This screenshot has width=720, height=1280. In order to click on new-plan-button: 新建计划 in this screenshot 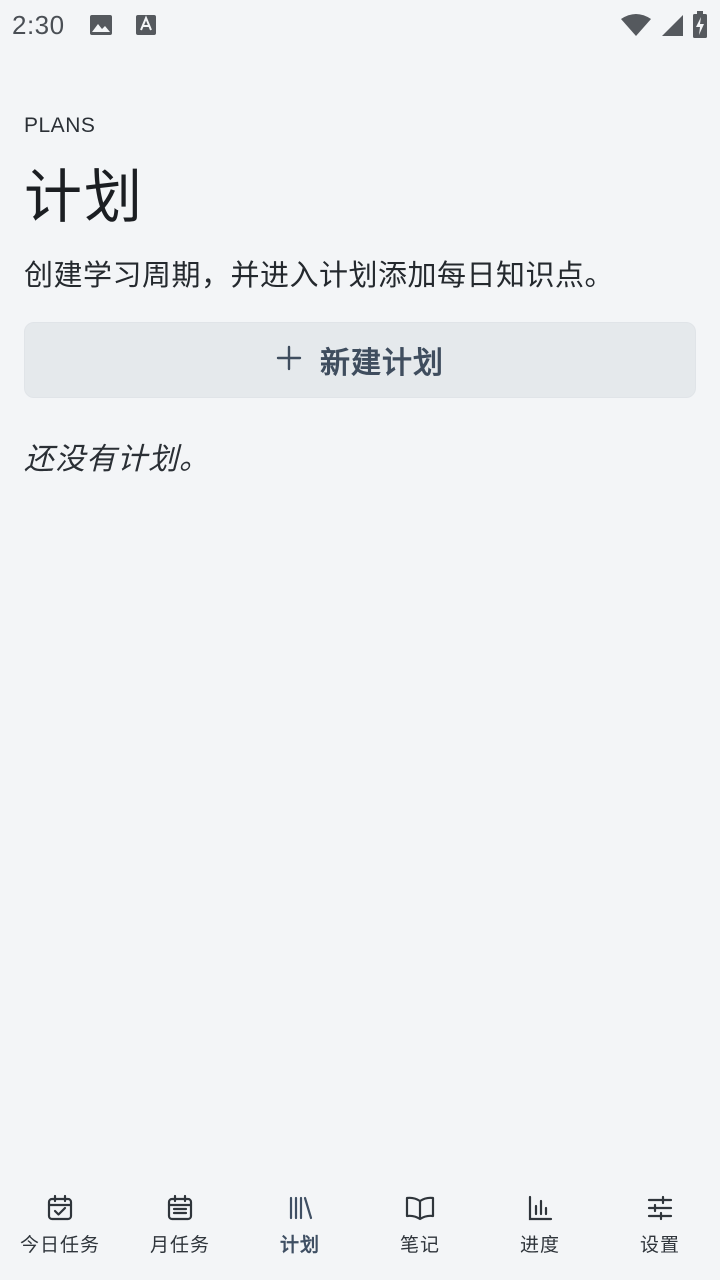, I will do `click(360, 360)`.